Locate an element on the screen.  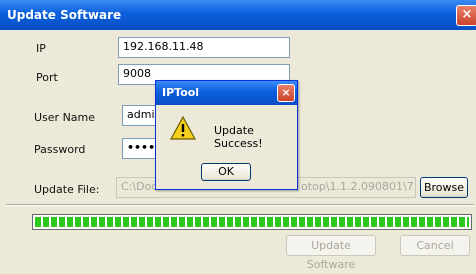
ok-button: OK is located at coordinates (226, 172).